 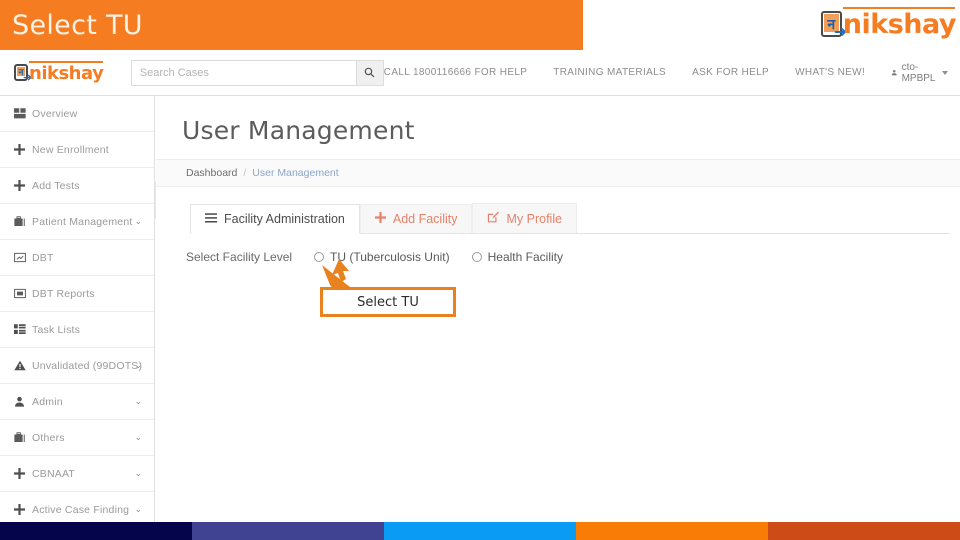 What do you see at coordinates (47, 401) in the screenshot?
I see `sidebar-label: Admin` at bounding box center [47, 401].